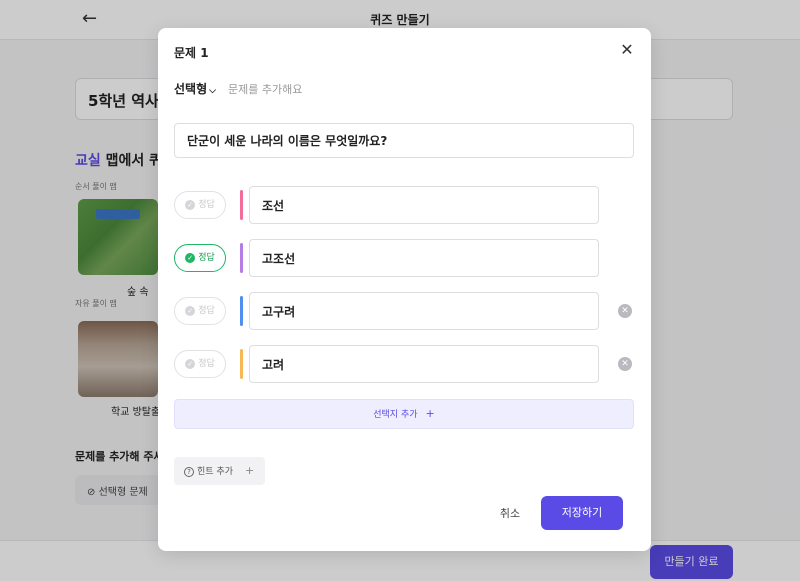 Image resolution: width=800 pixels, height=581 pixels. I want to click on add-choice-button: 선택지 추가 +, so click(404, 414).